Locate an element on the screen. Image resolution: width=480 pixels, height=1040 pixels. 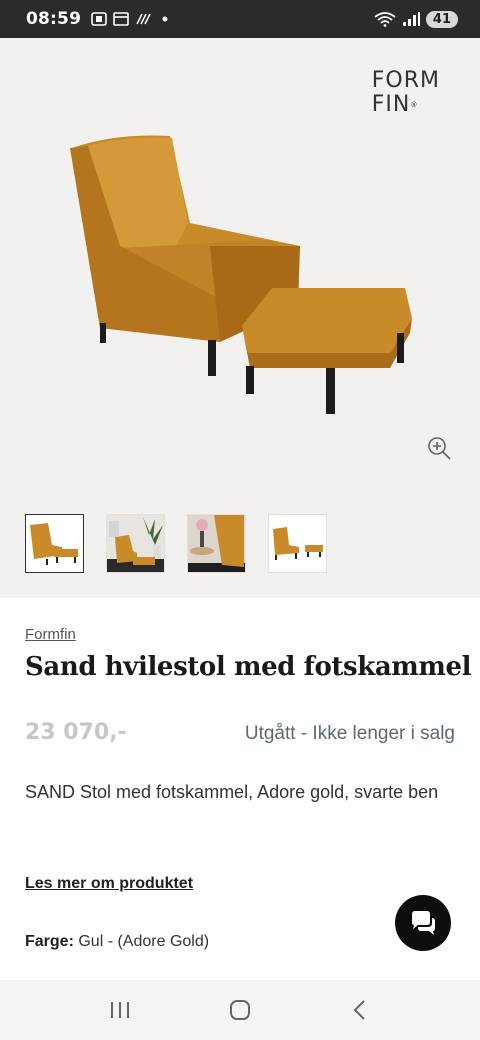
notification-dot-icon is located at coordinates (165, 19).